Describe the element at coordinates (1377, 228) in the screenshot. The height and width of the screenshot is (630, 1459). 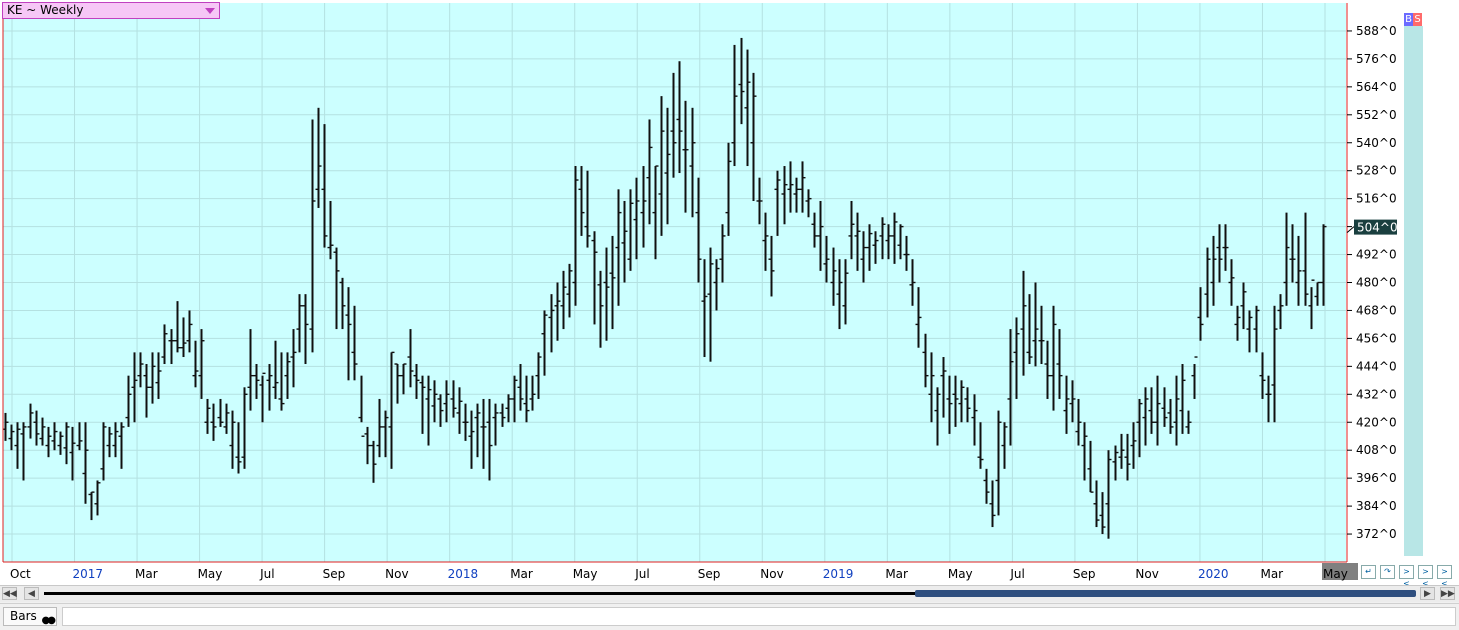
I see `last-price-label: 504^0` at that location.